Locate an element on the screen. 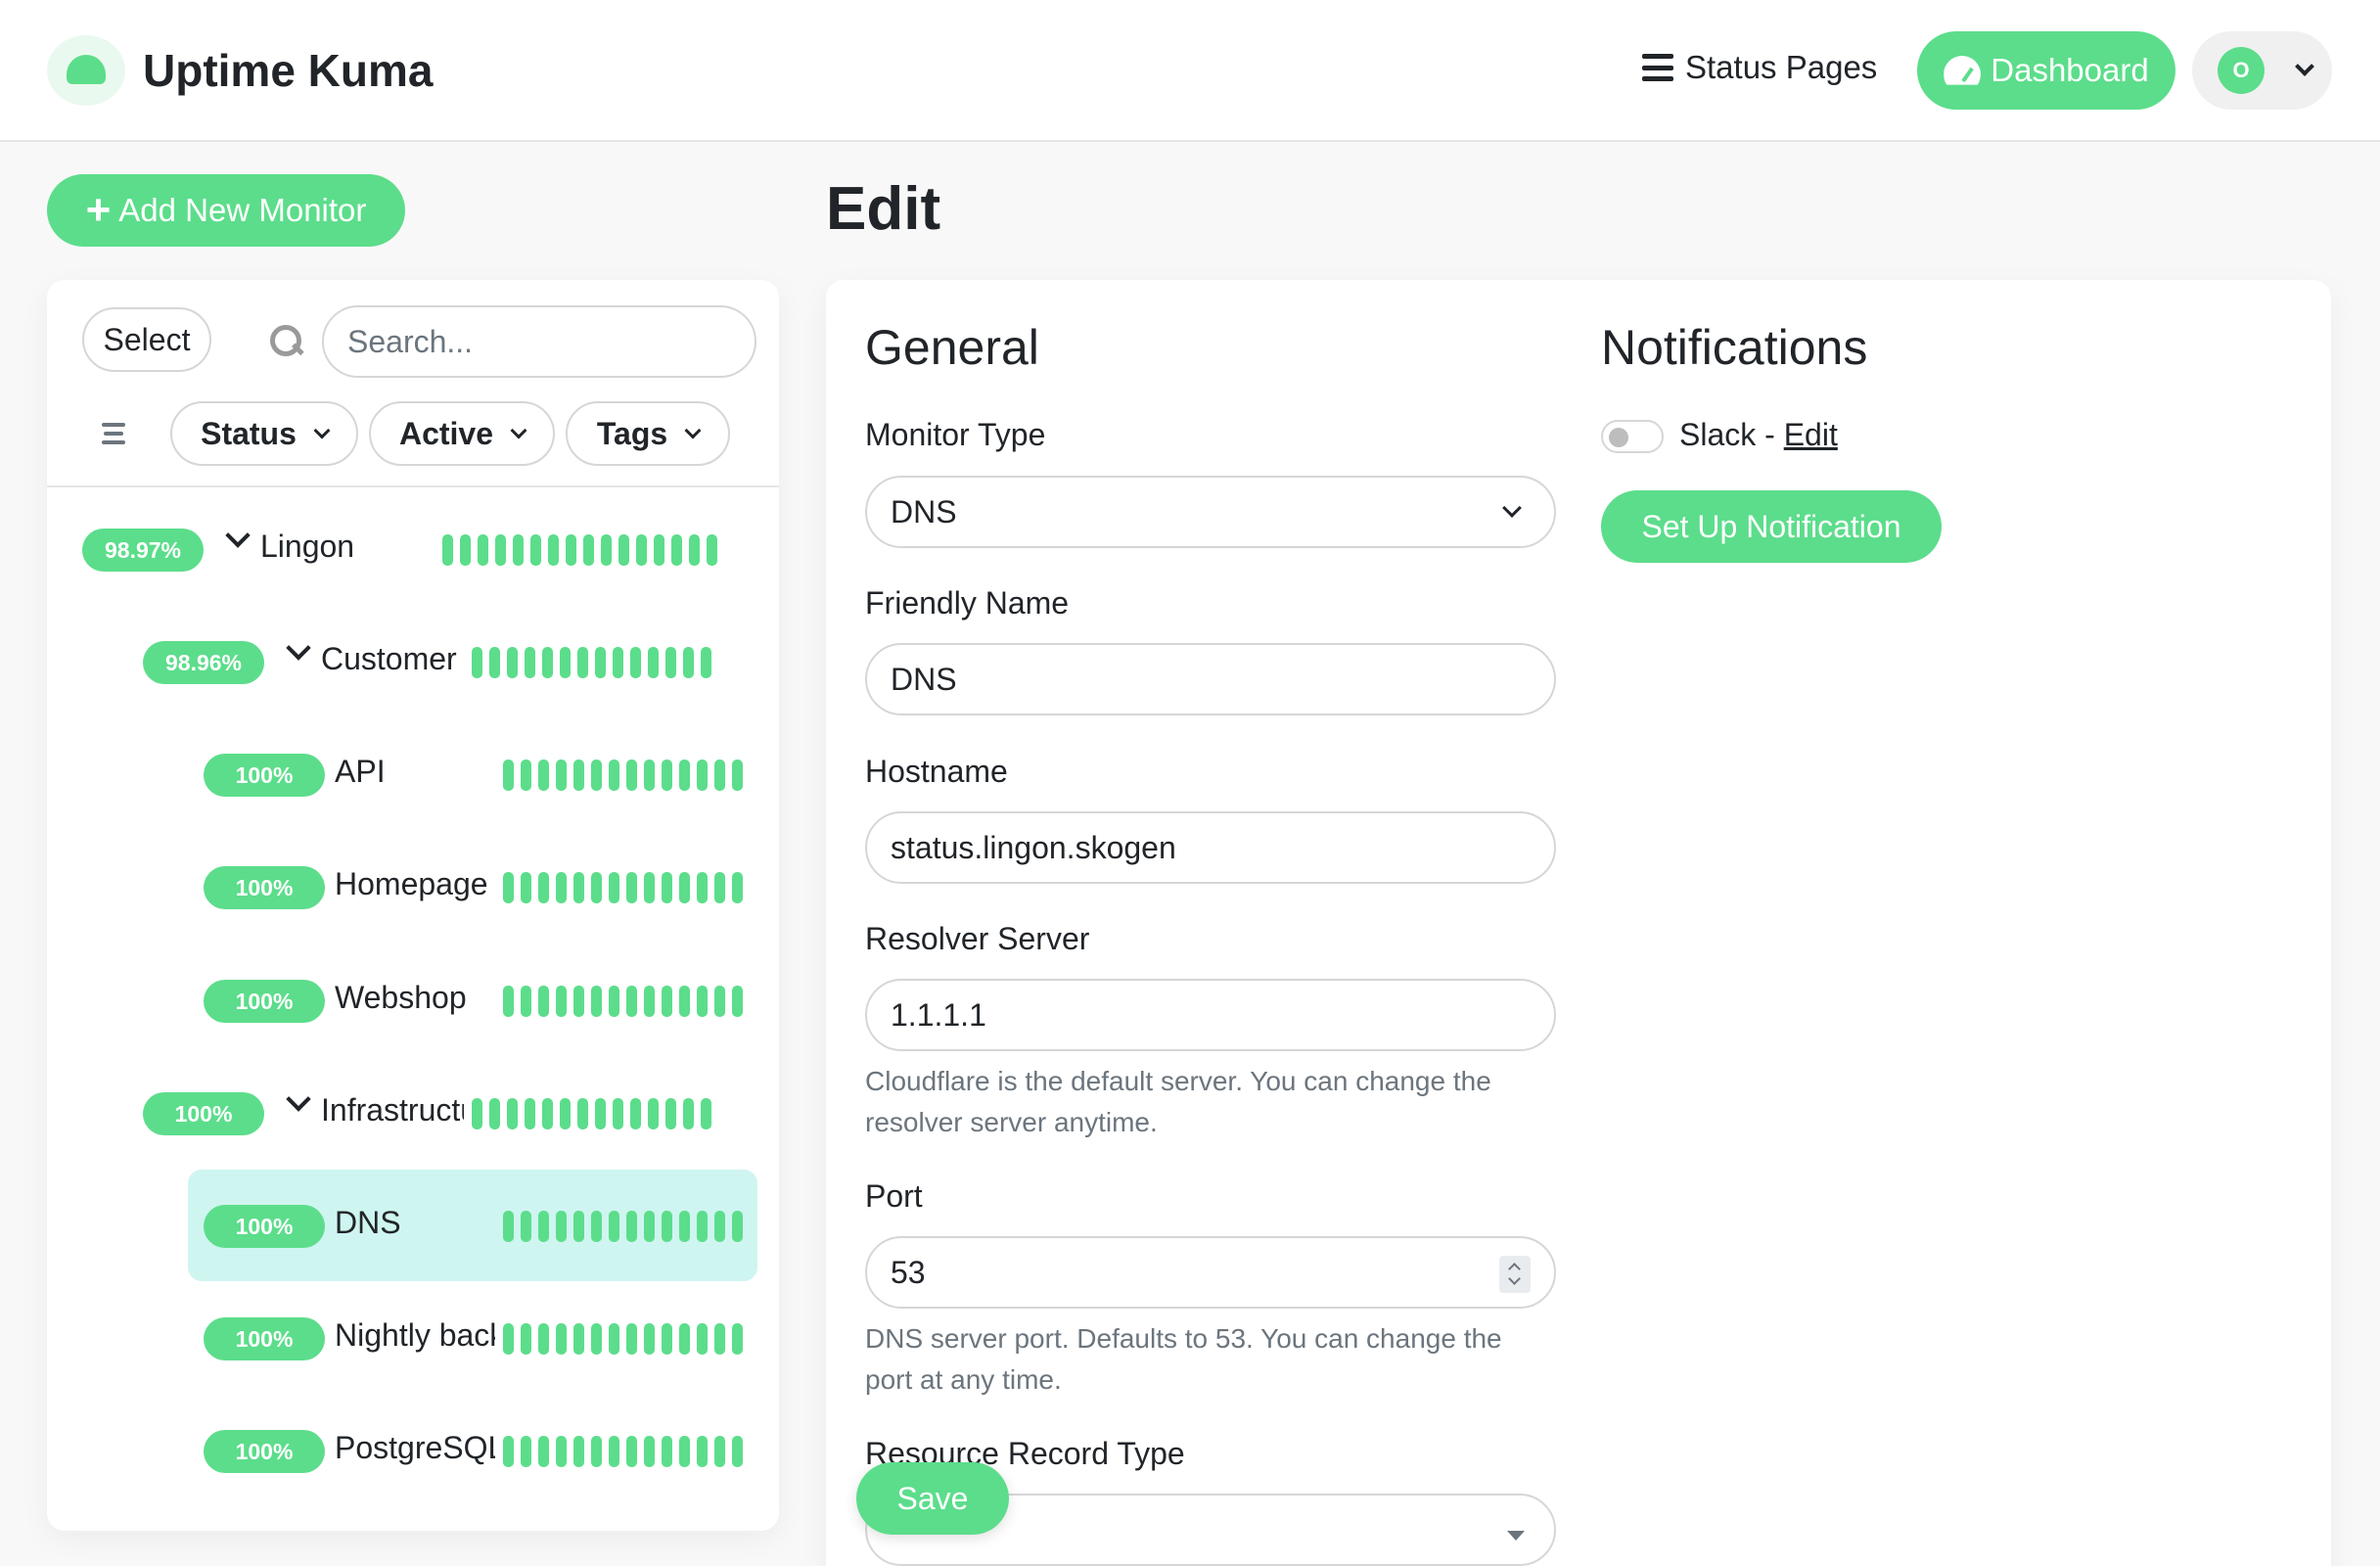 This screenshot has height=1566, width=2380. dashboard-label: Dashboard is located at coordinates (2070, 70).